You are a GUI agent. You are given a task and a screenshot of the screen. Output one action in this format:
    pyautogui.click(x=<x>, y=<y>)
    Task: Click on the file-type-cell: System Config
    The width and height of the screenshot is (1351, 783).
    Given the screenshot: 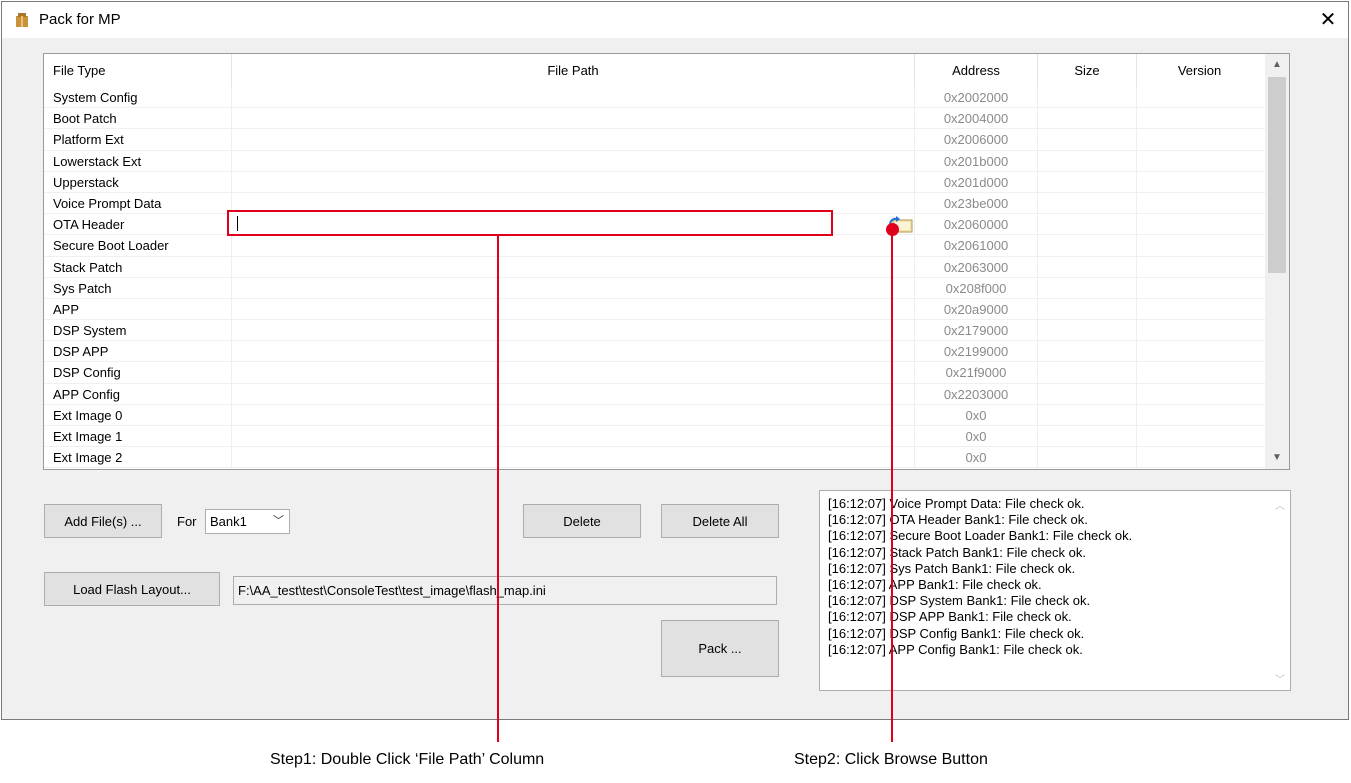 What is the action you would take?
    pyautogui.click(x=138, y=97)
    